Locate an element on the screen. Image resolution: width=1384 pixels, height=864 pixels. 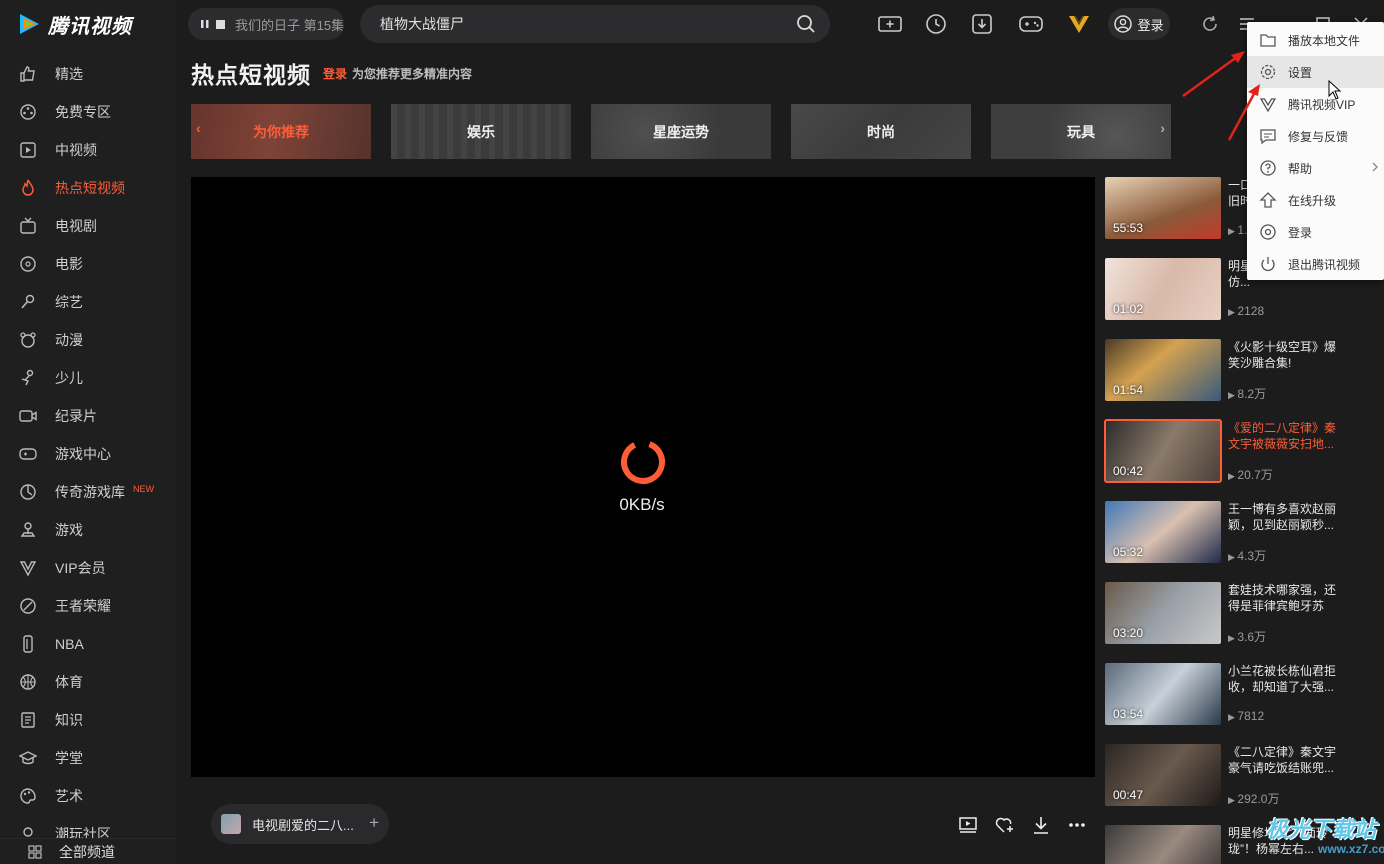
sidebar-item-label: 动漫 is located at coordinates (69, 340).